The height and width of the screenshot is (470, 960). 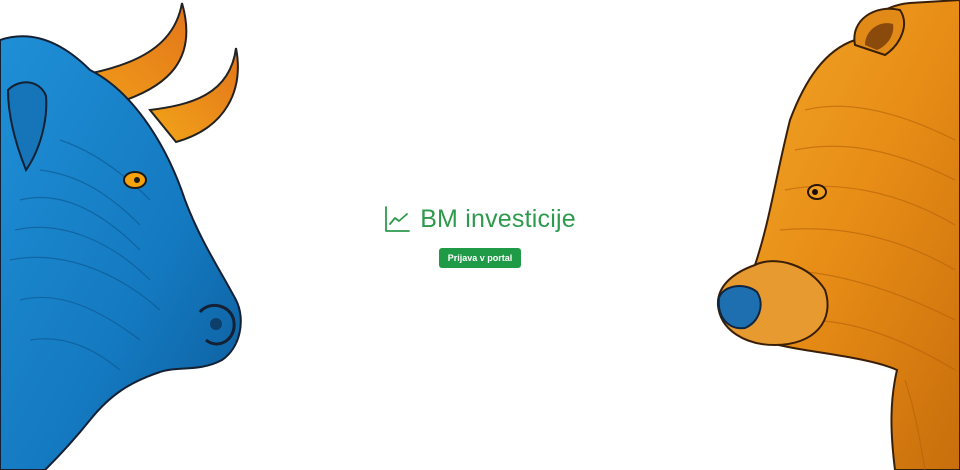 What do you see at coordinates (498, 219) in the screenshot?
I see `brand-name: BM investicije` at bounding box center [498, 219].